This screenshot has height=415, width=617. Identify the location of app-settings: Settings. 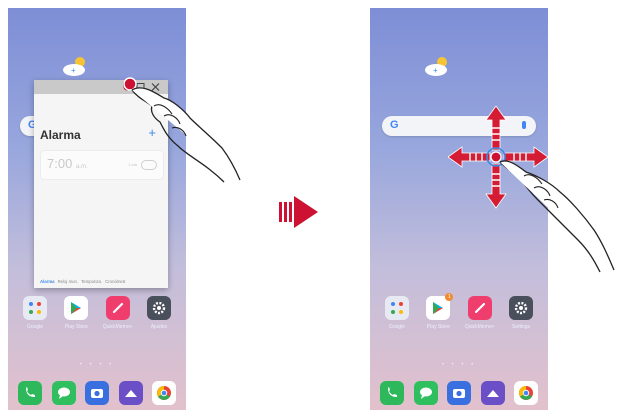
(521, 313).